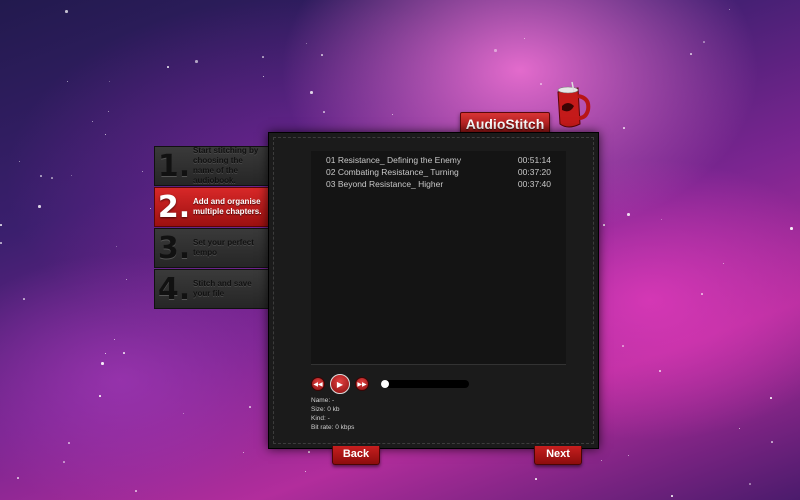 The image size is (800, 500). I want to click on seek-bar, so click(425, 384).